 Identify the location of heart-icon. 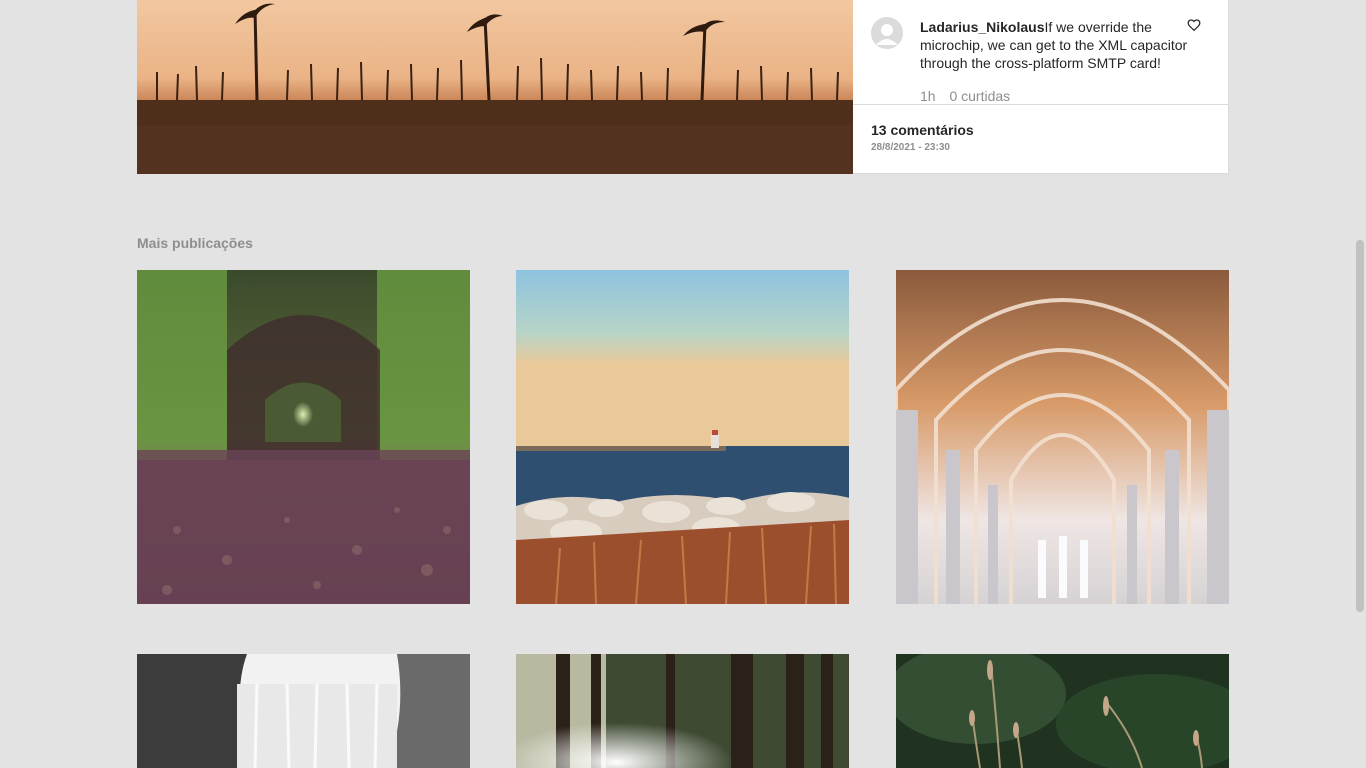
(1194, 25).